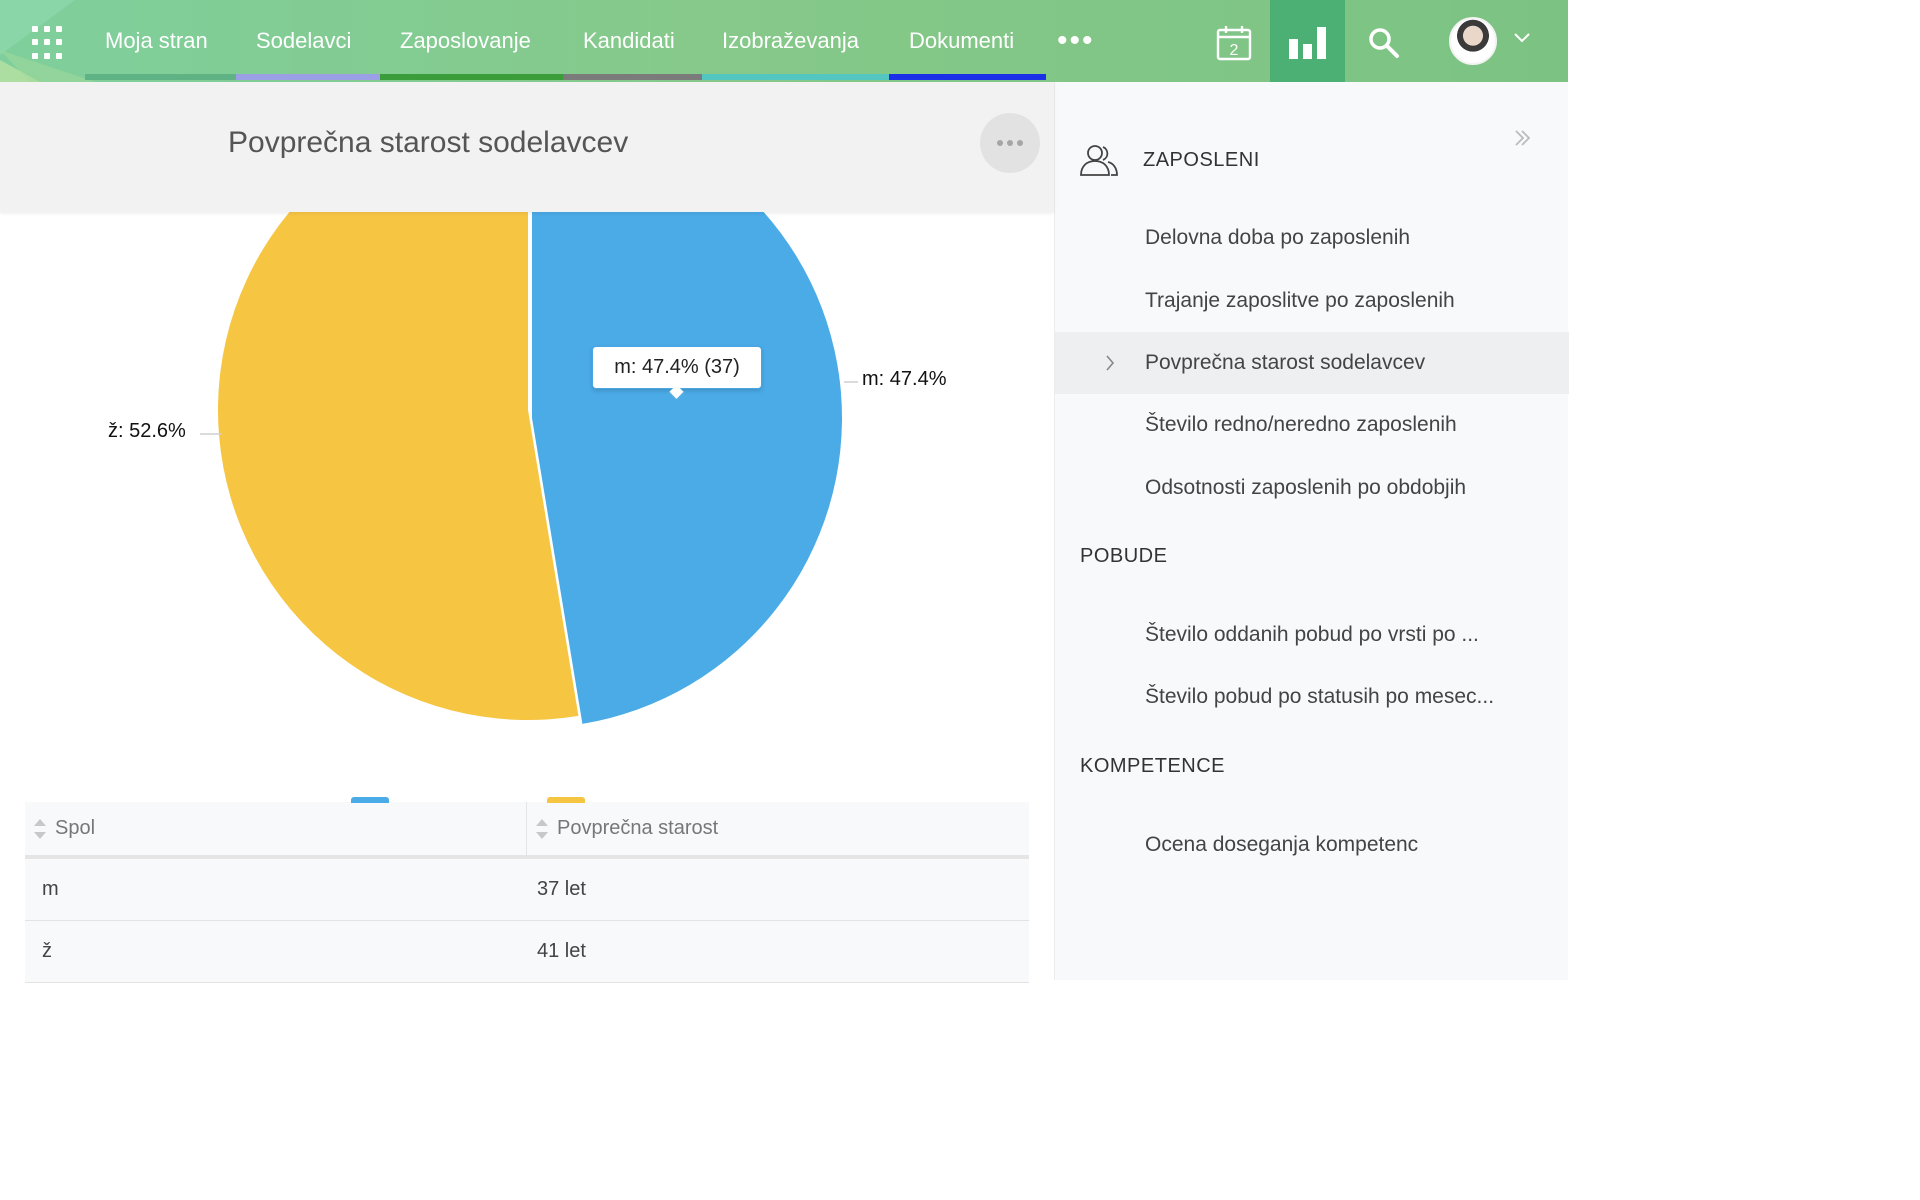 The image size is (1920, 1200). I want to click on nav-item-sodelavci: Sodelavci, so click(308, 41).